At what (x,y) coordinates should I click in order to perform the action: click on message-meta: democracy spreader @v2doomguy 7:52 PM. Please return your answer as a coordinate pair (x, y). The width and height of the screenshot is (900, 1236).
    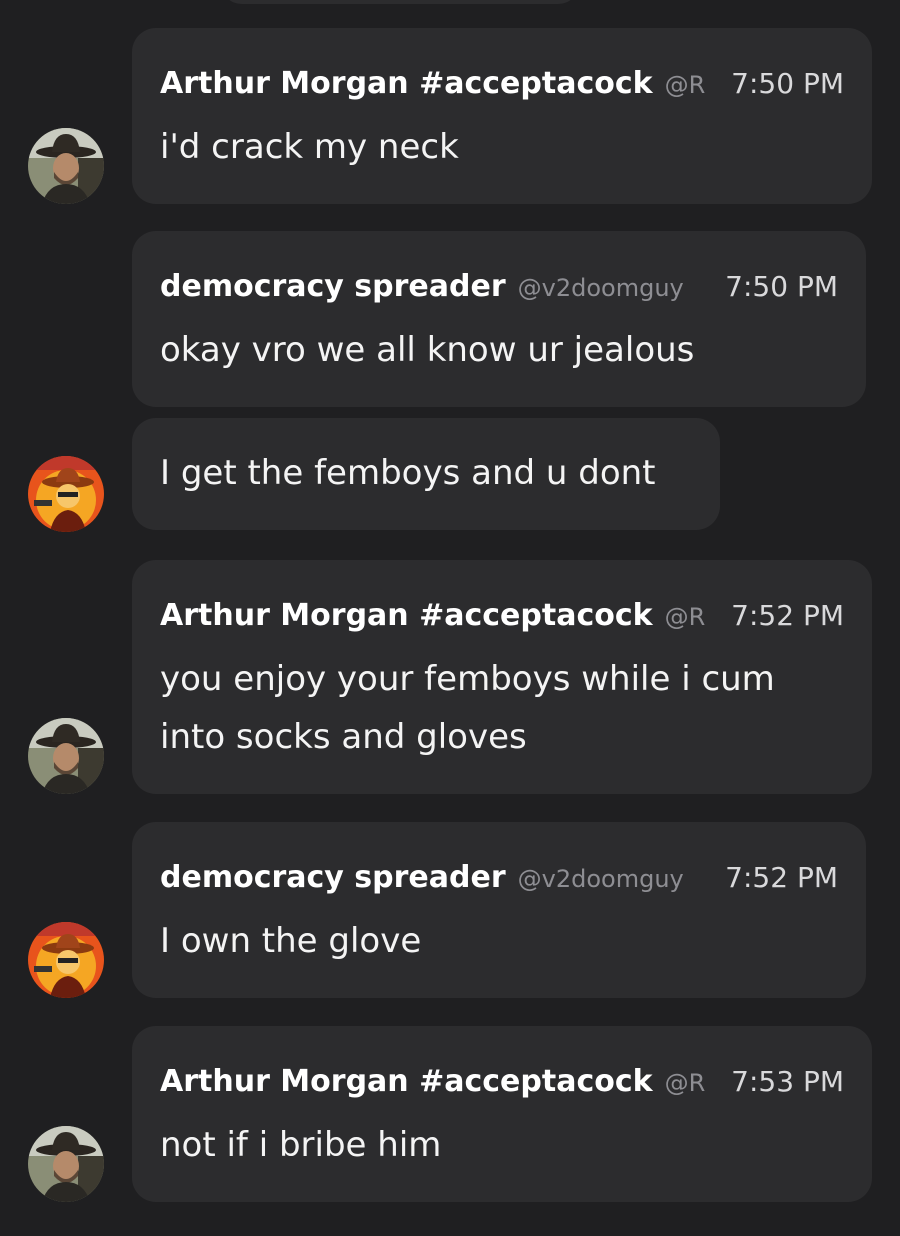
    Looking at the image, I should click on (499, 877).